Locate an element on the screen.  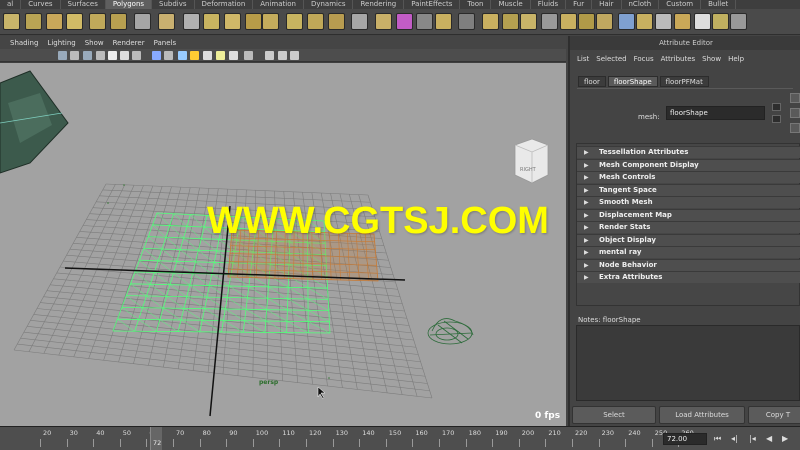
shelf-tab-animation: Animation is located at coordinates (278, 4).